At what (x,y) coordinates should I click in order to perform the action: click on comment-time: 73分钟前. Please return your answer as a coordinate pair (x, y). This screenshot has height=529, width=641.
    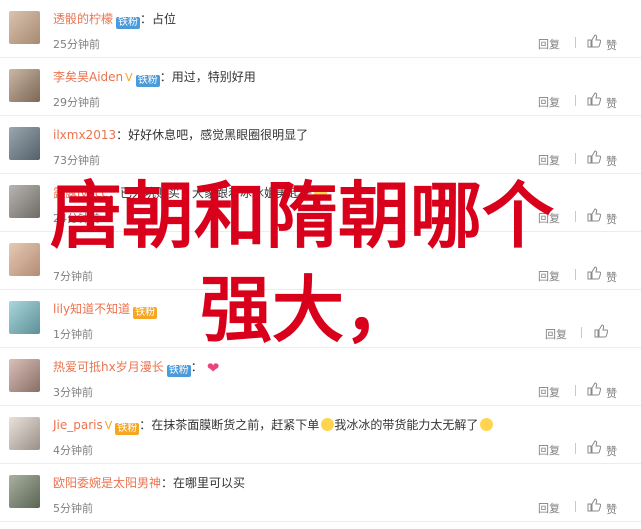
    Looking at the image, I should click on (76, 160).